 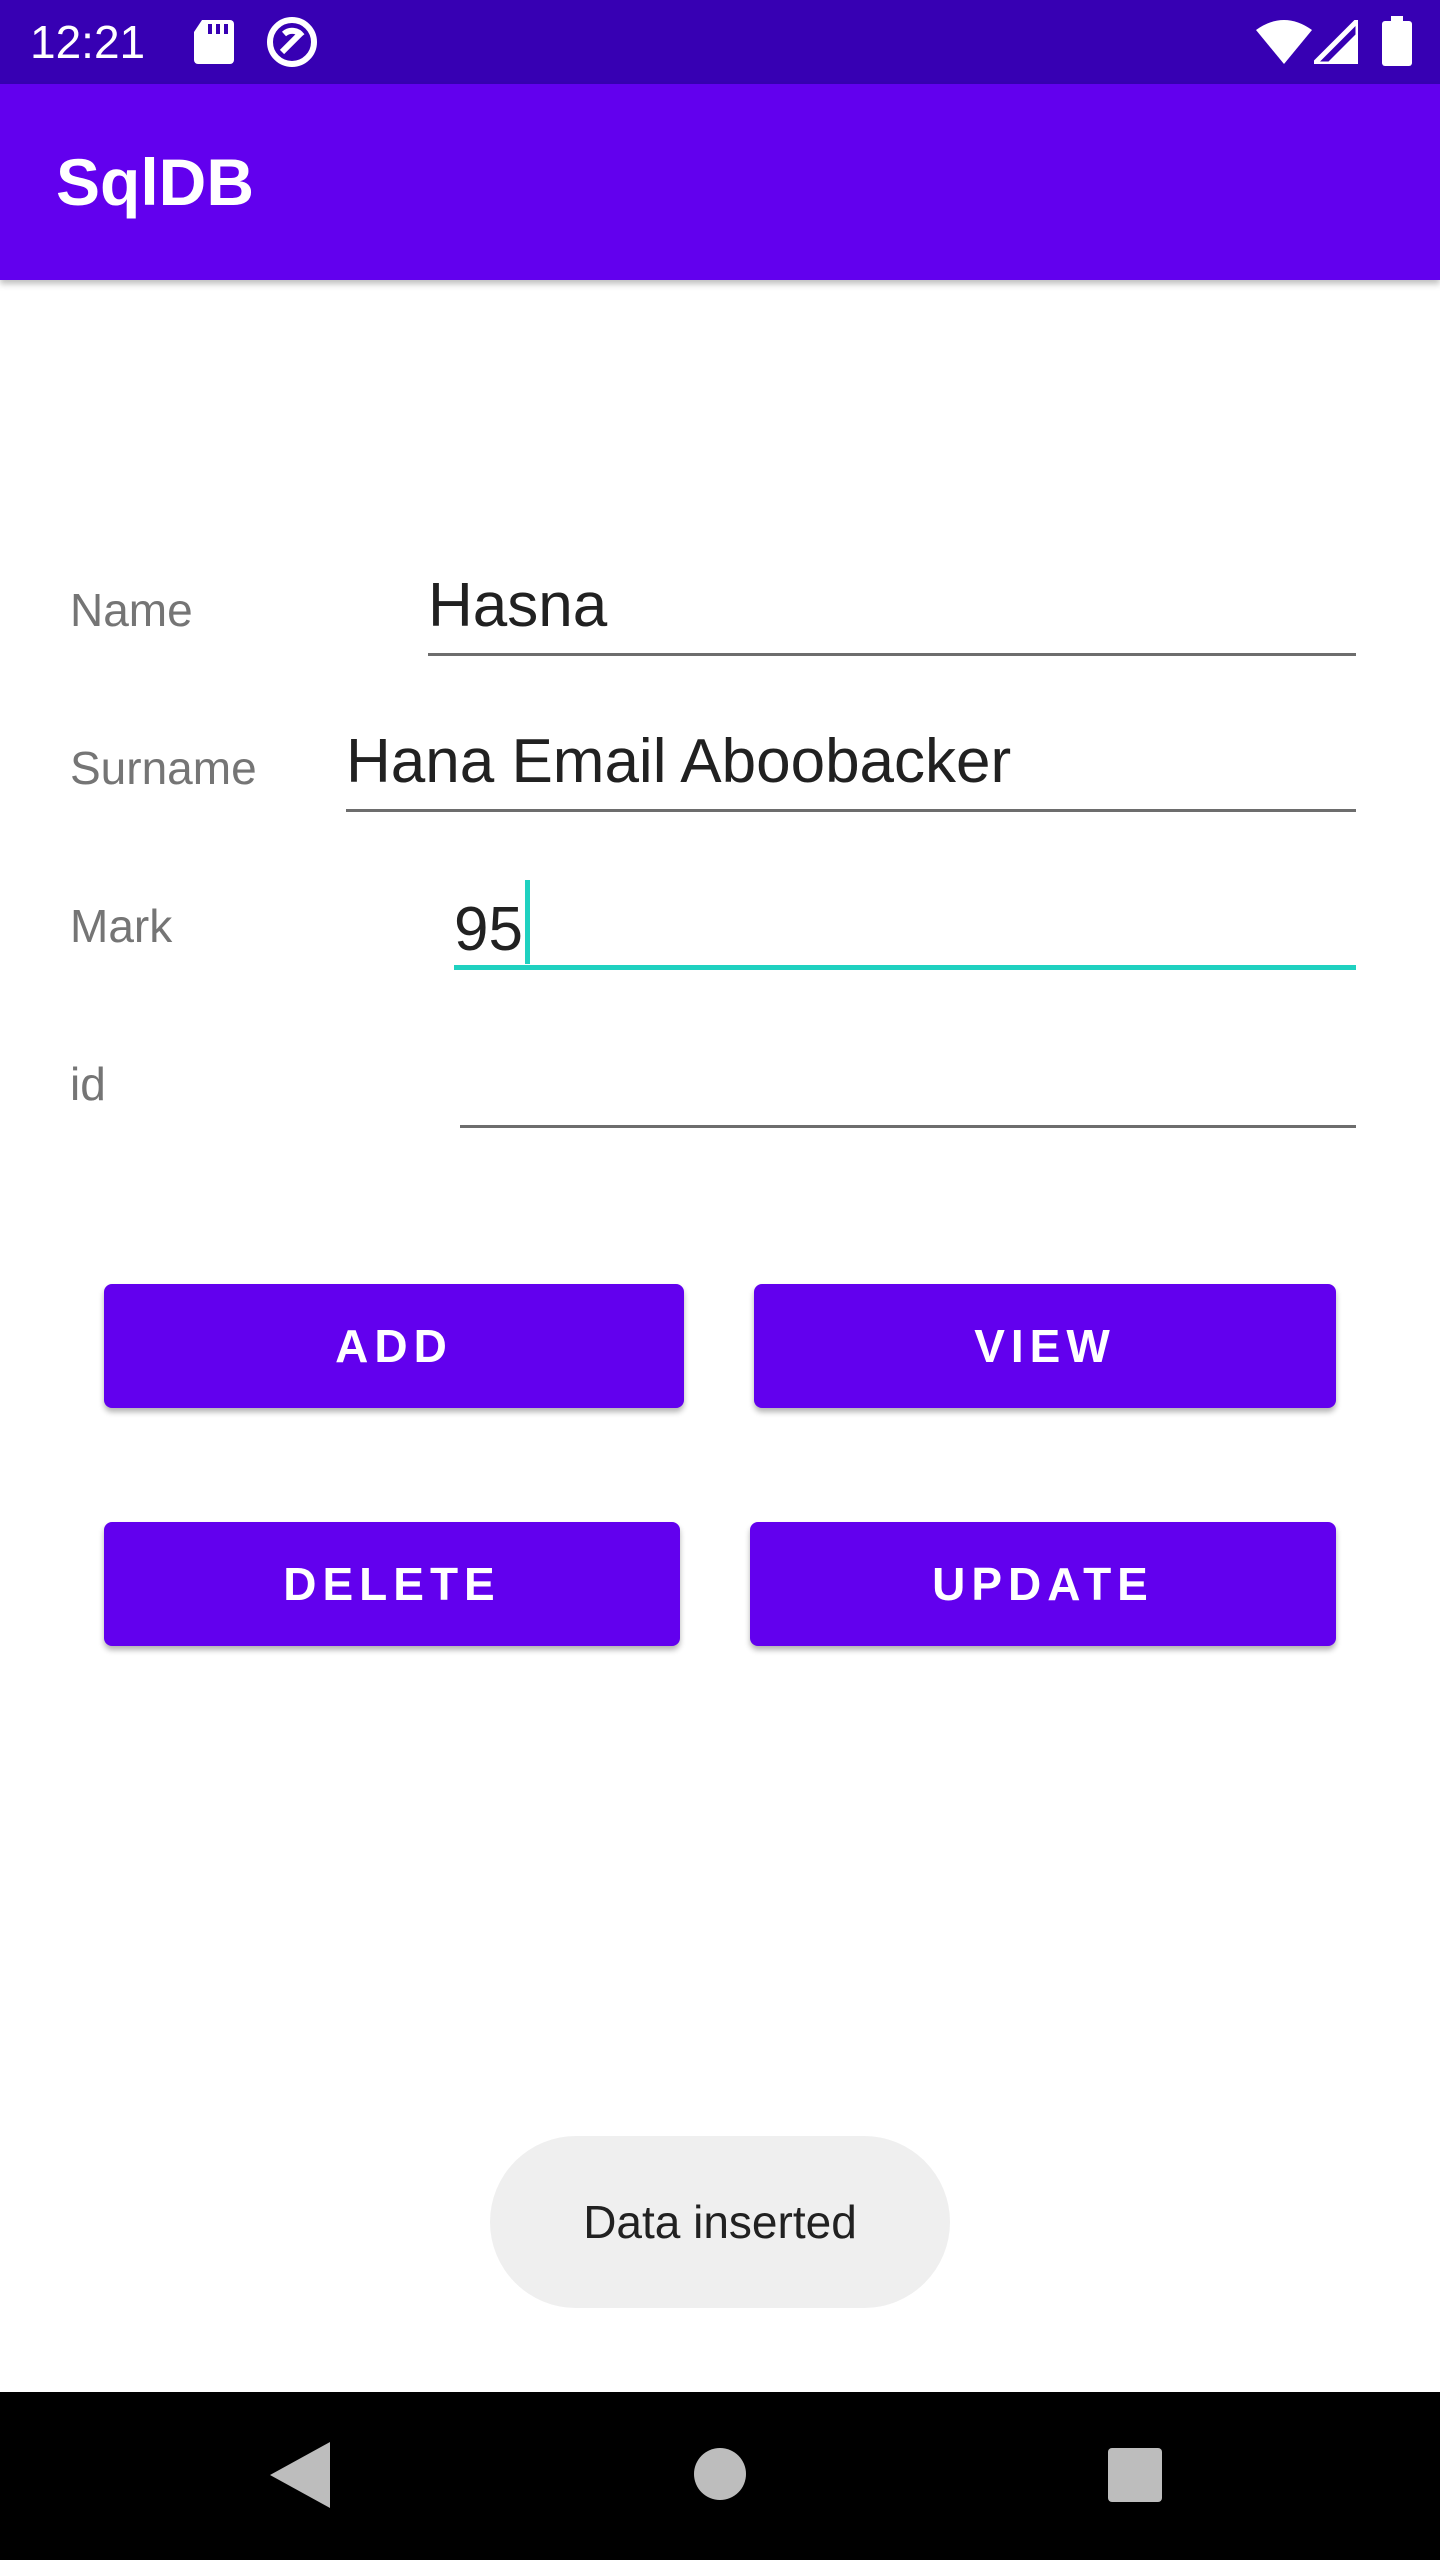 I want to click on home-icon, so click(x=720, y=2474).